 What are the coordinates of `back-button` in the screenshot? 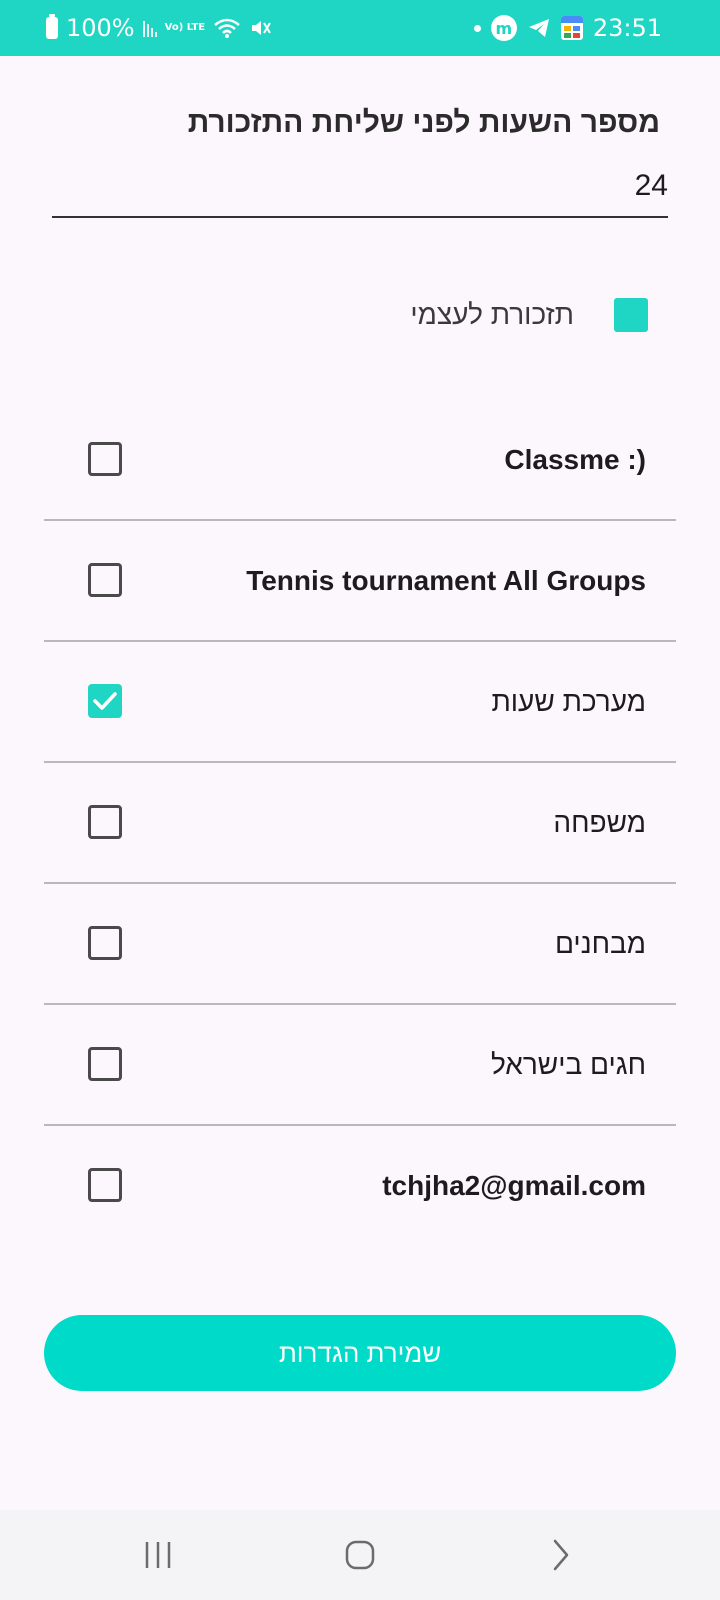 It's located at (560, 1555).